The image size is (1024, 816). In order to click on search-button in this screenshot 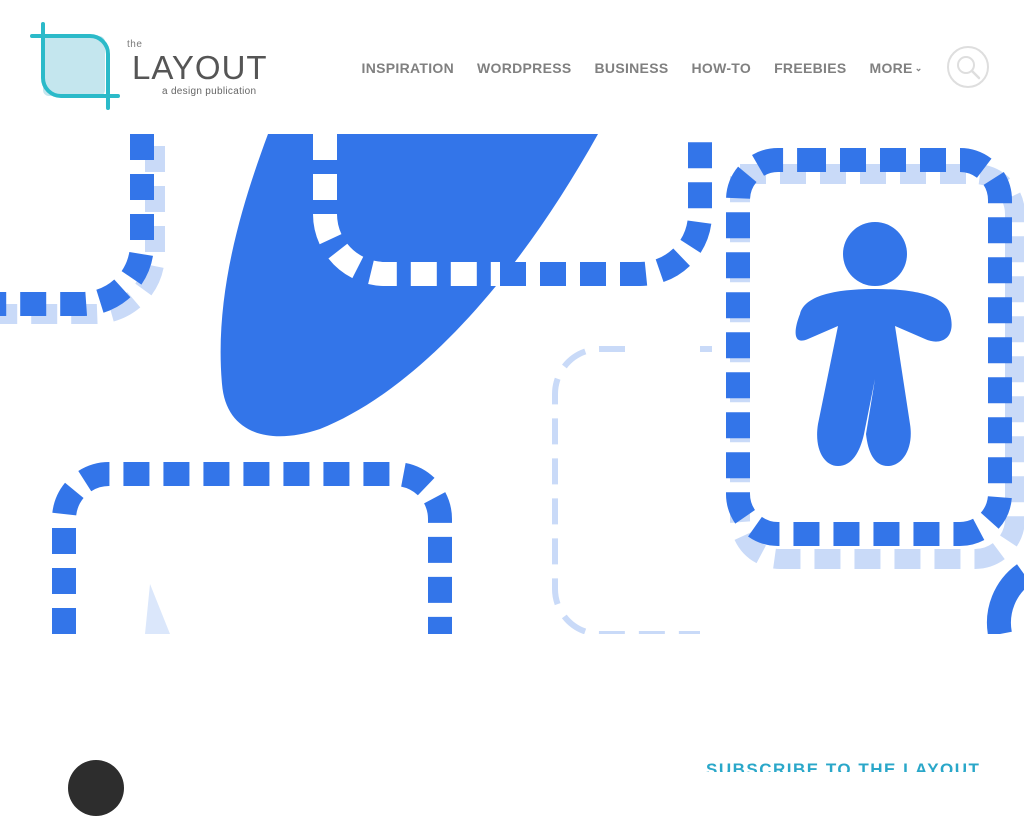, I will do `click(968, 67)`.